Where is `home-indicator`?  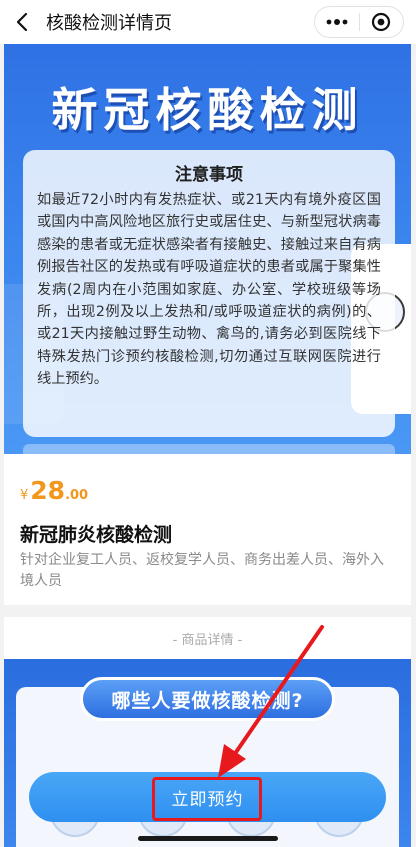 home-indicator is located at coordinates (208, 838).